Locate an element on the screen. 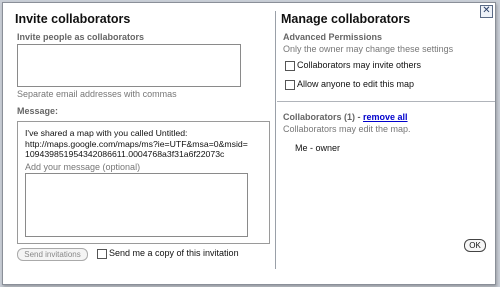 The width and height of the screenshot is (500, 287). section-separator is located at coordinates (386, 101).